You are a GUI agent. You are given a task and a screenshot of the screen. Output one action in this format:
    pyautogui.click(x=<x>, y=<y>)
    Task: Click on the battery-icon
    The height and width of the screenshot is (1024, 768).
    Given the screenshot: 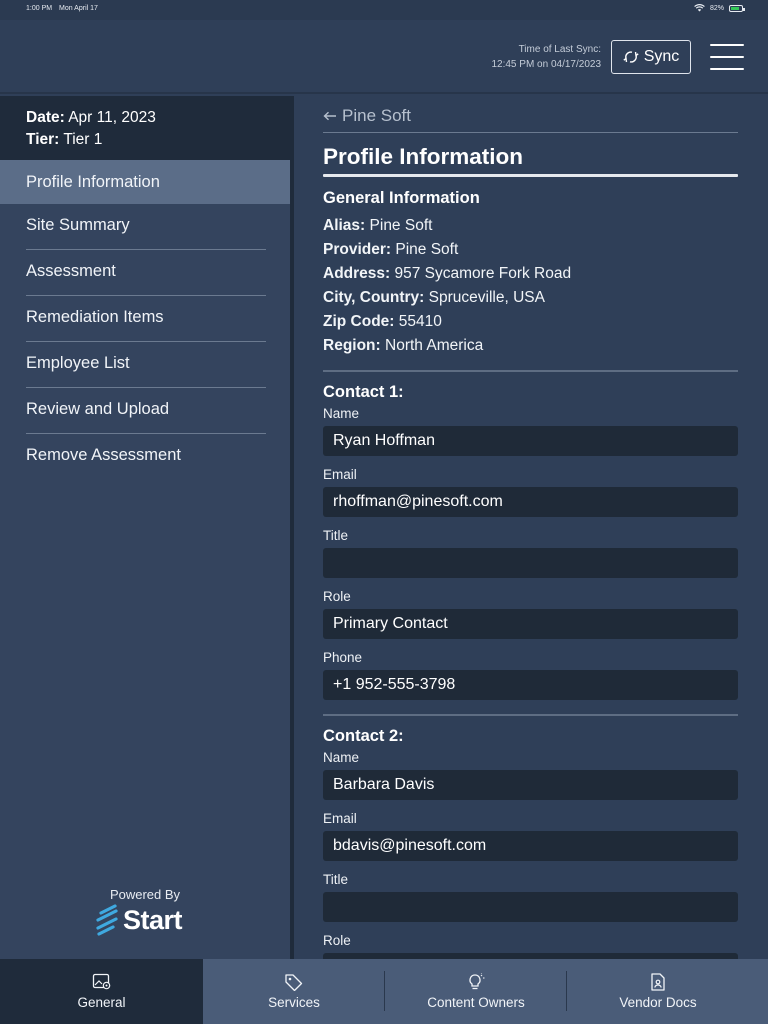 What is the action you would take?
    pyautogui.click(x=737, y=8)
    